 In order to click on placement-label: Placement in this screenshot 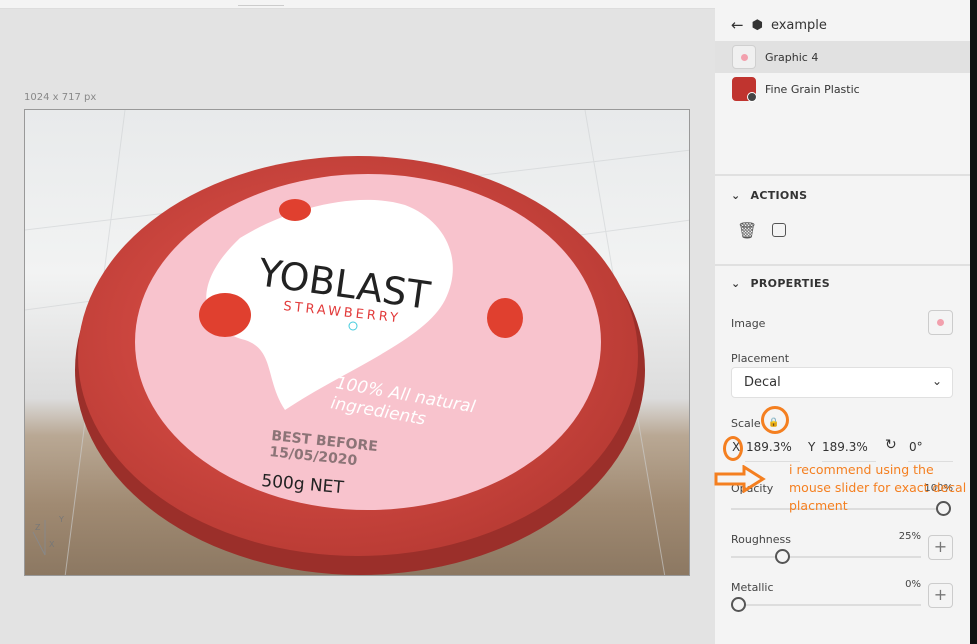, I will do `click(760, 358)`.